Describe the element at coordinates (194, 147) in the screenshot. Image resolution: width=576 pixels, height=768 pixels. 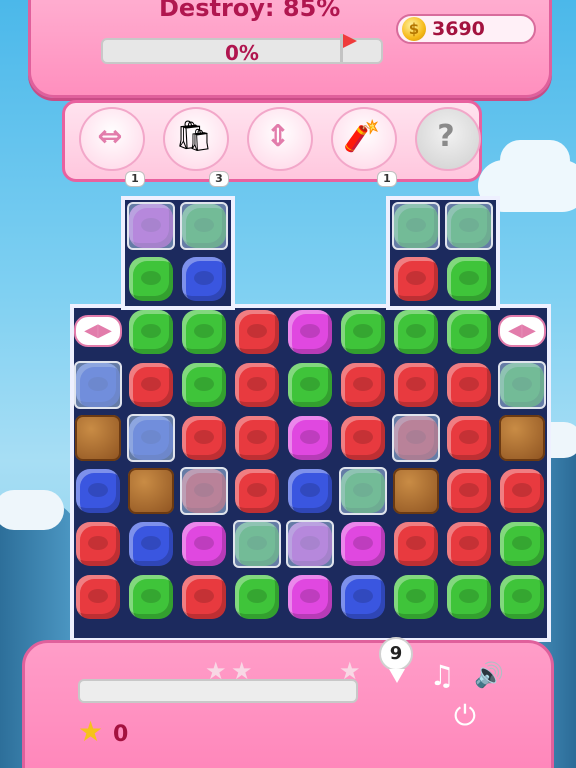
I see `booster-color-bag-button: 🛍 3` at that location.